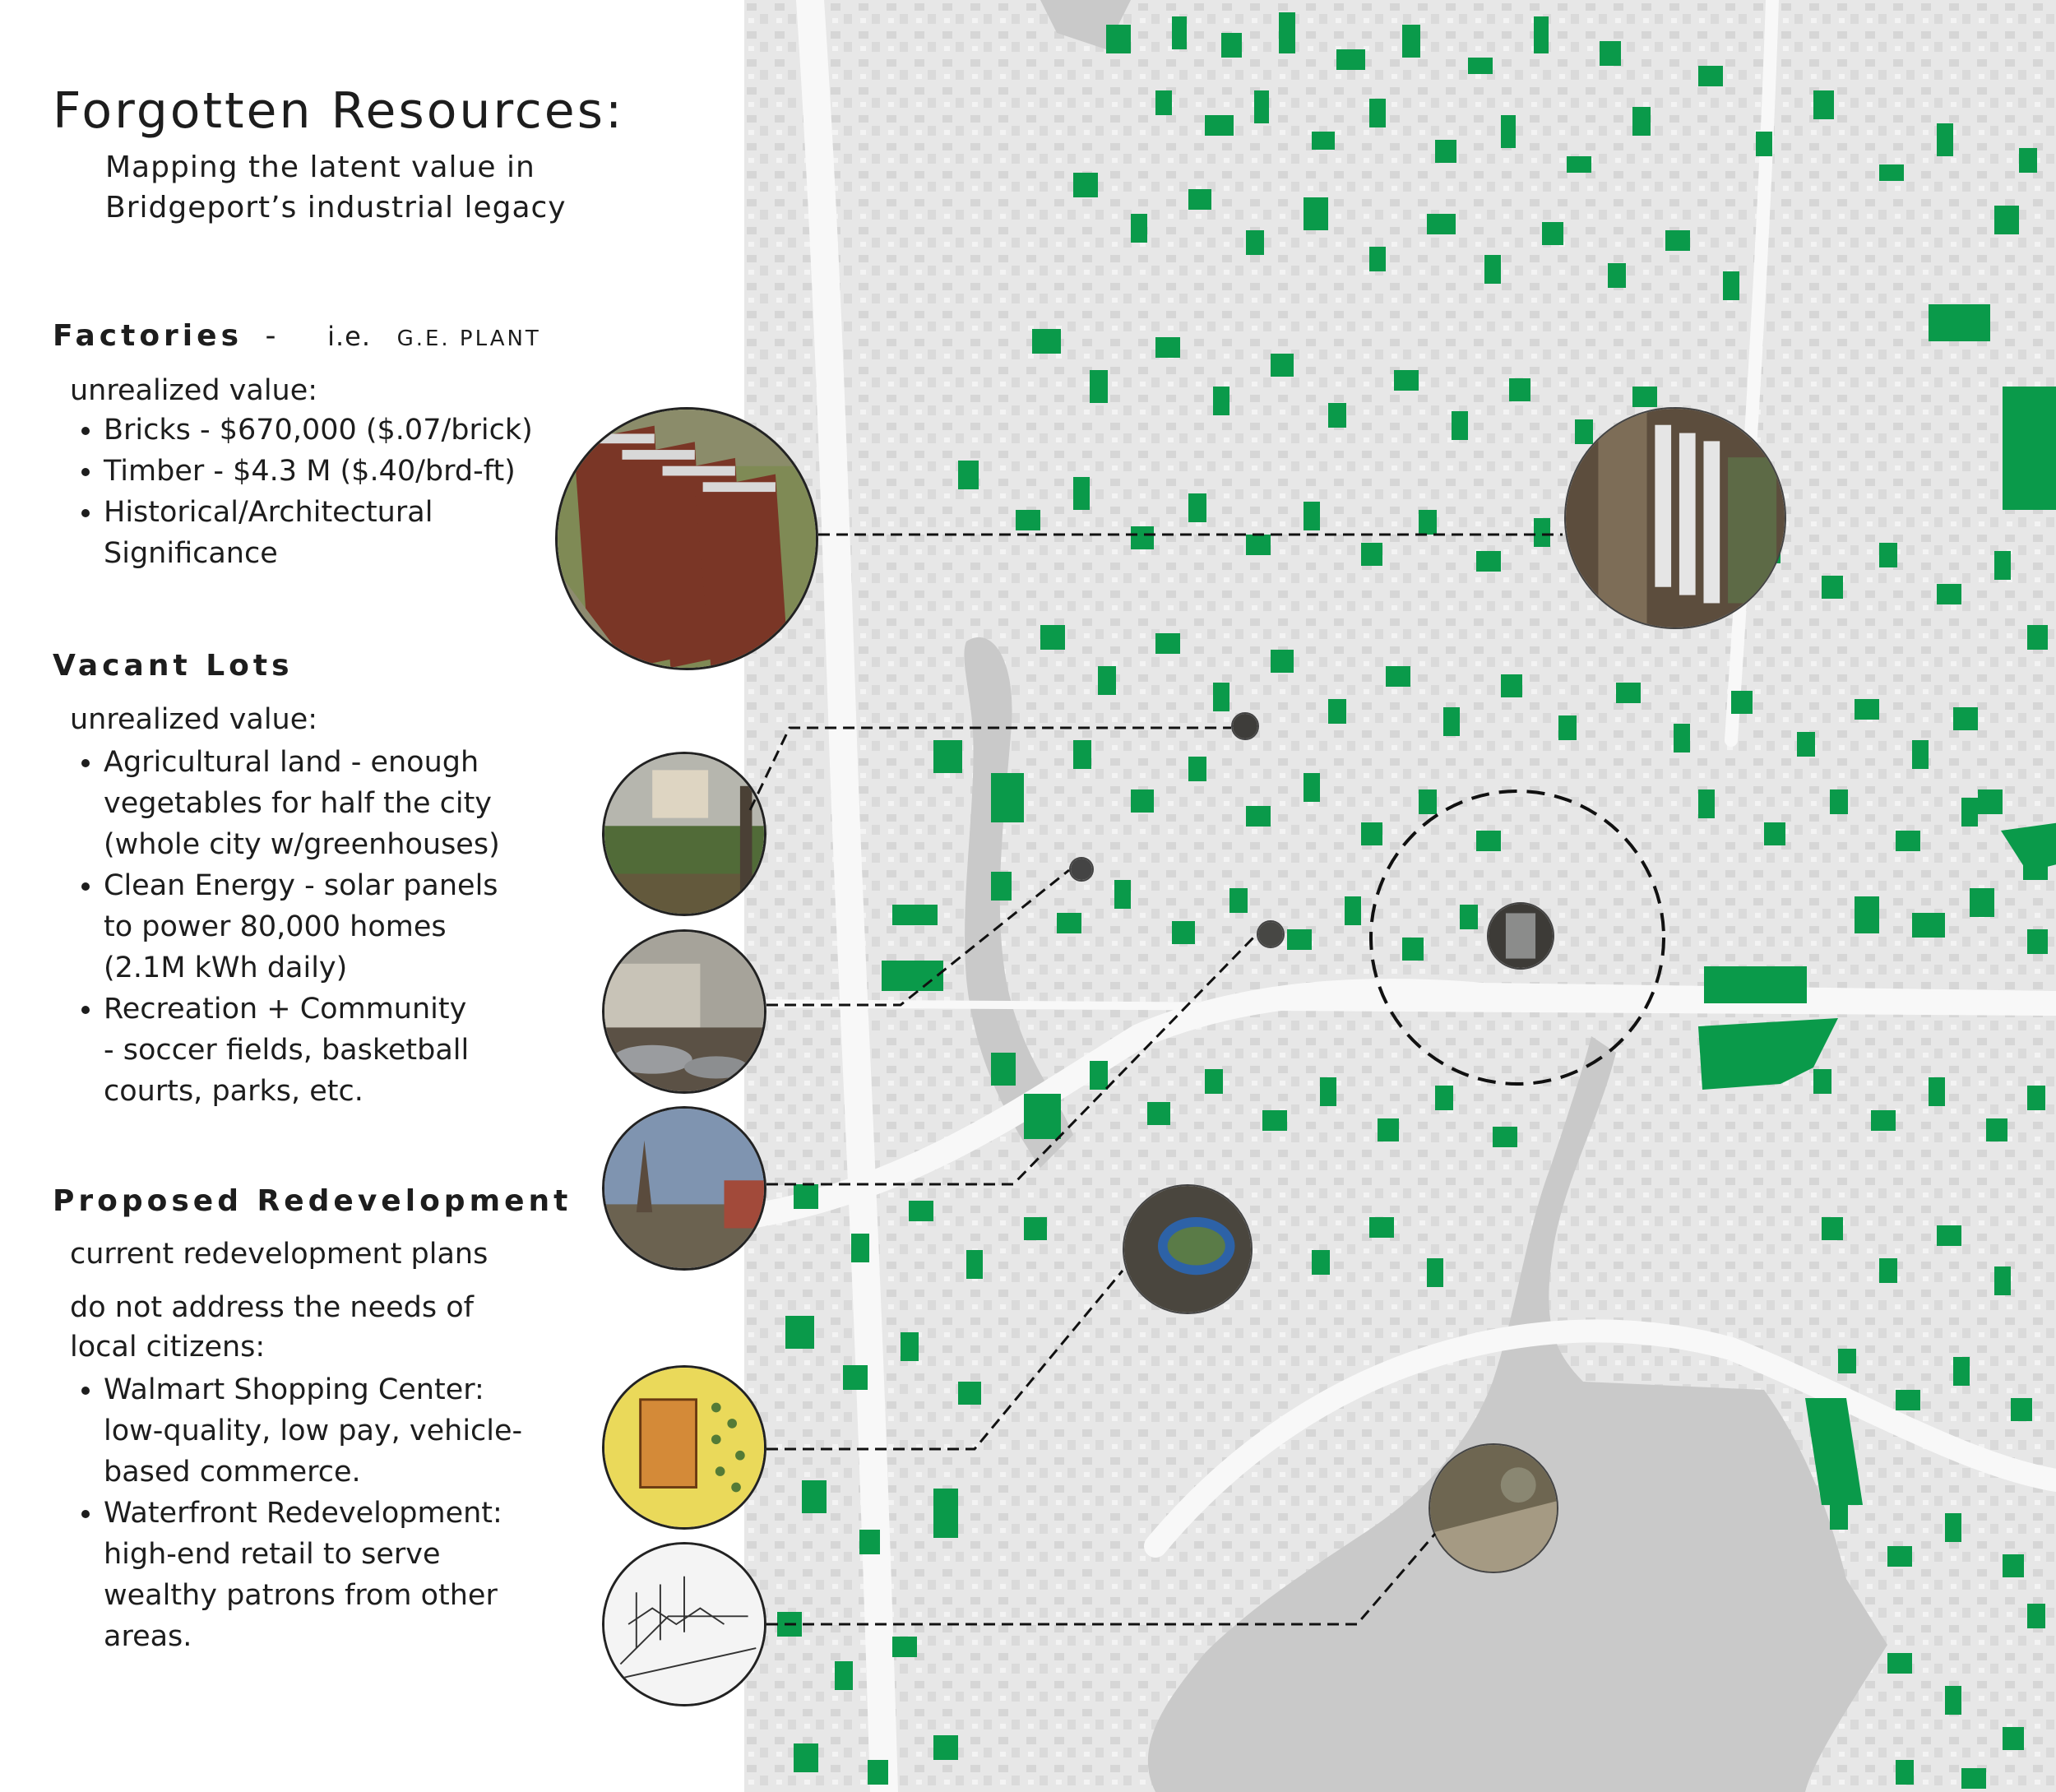  Describe the element at coordinates (268, 512) in the screenshot. I see `bullet-line: Historical/Architectural` at that location.